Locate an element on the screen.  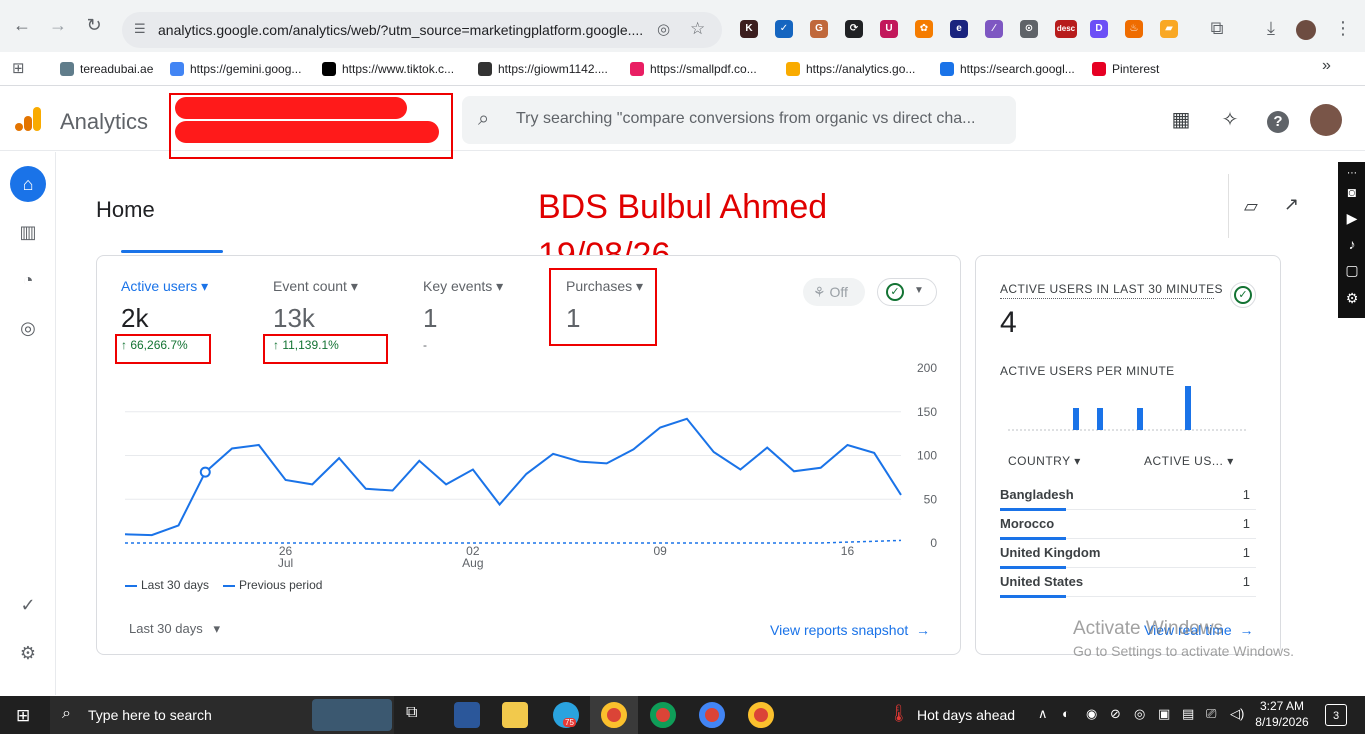
comparison-toggle: ⚘ Off is located at coordinates (834, 292).